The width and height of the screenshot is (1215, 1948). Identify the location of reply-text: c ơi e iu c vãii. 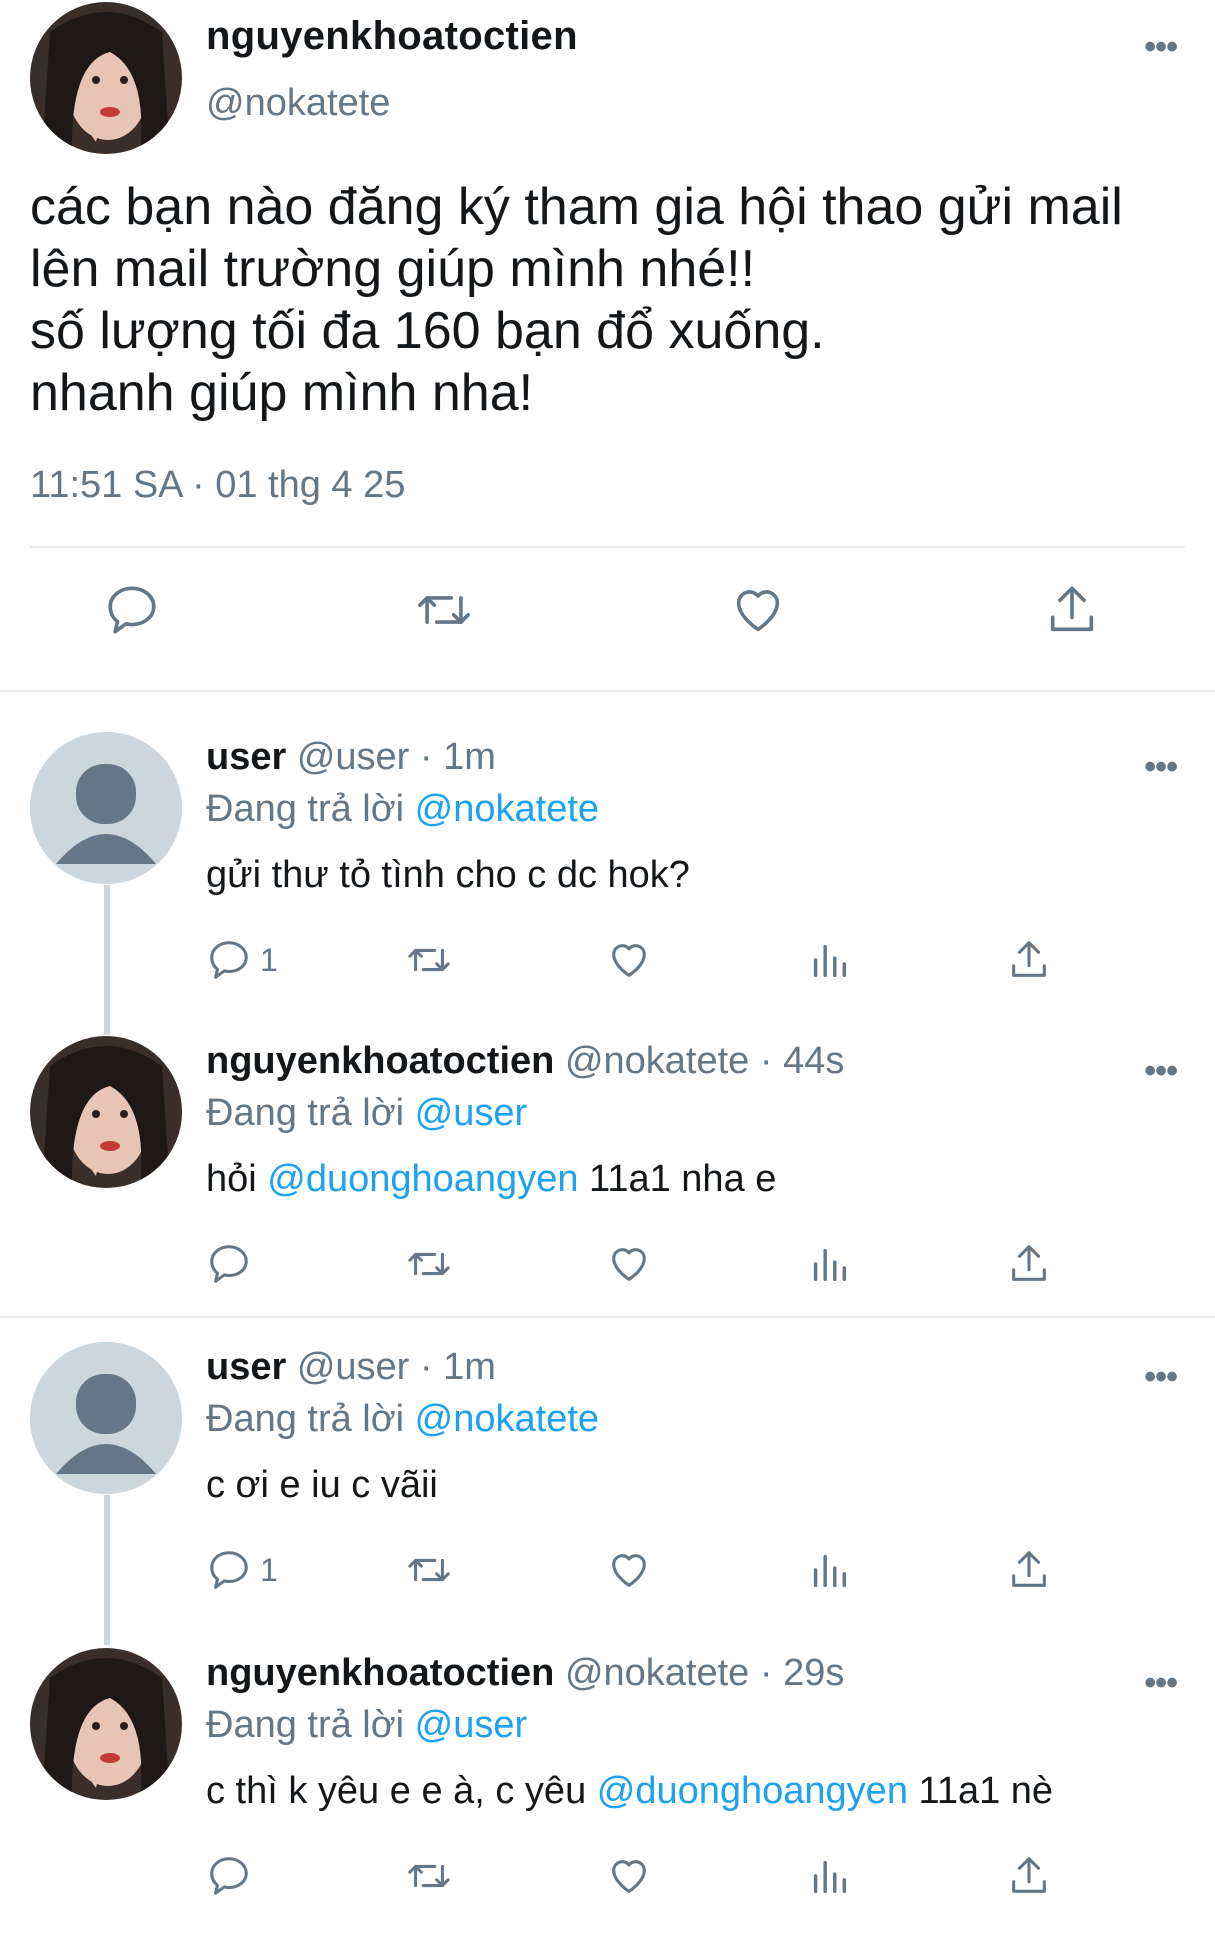
(322, 1485).